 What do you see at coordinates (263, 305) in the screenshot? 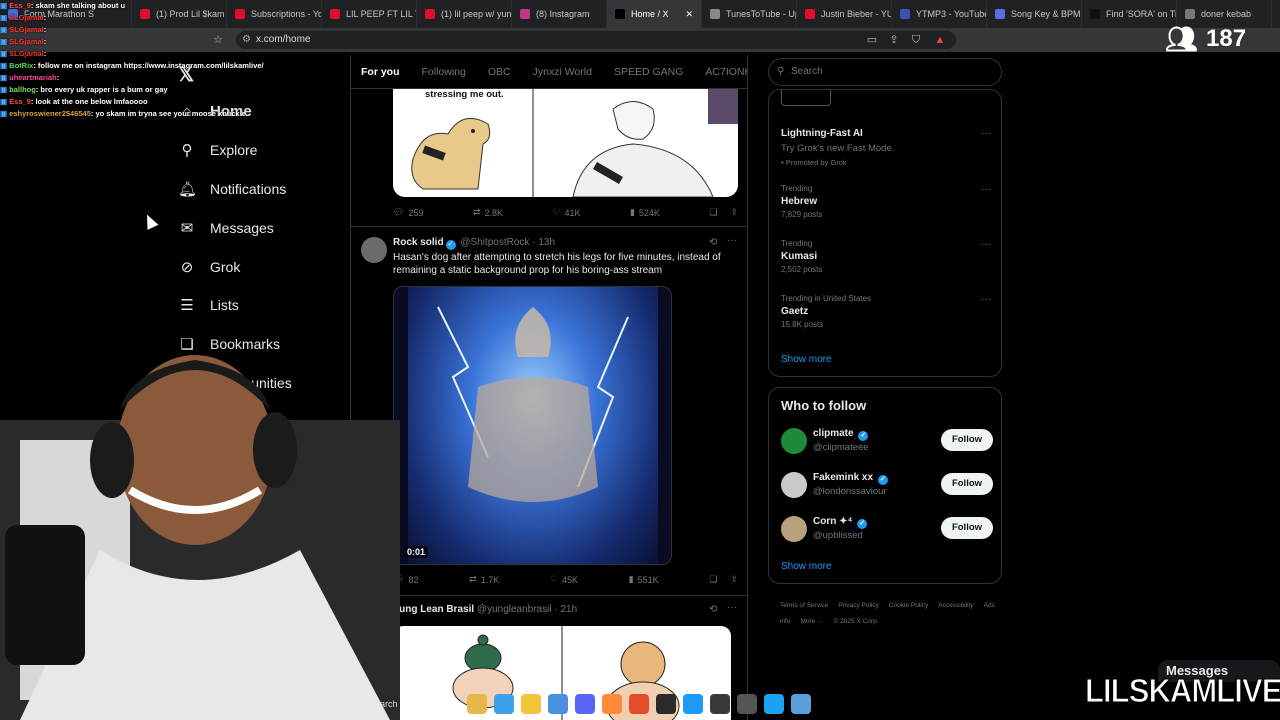
I see `nav-item-lists: ☰ Lists` at bounding box center [263, 305].